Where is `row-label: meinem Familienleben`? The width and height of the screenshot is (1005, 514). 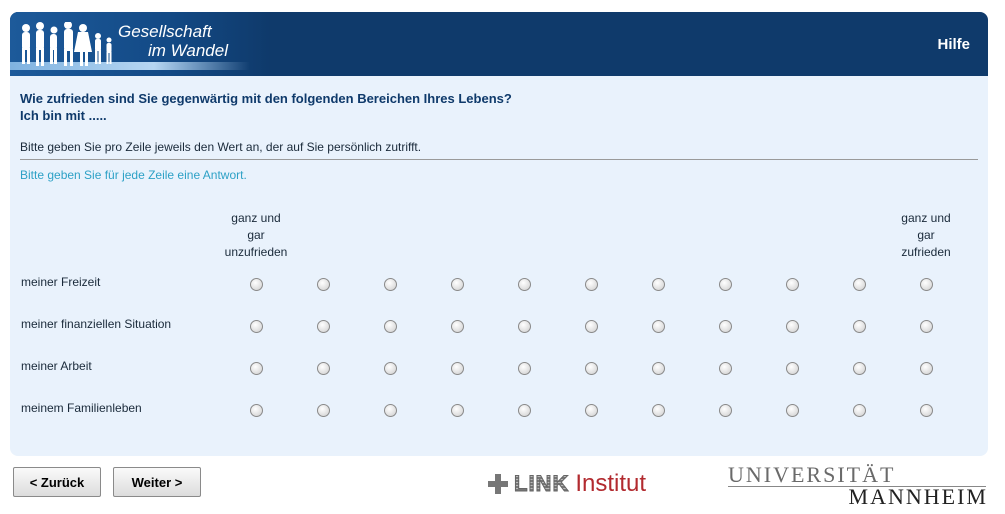 row-label: meinem Familienleben is located at coordinates (81, 408).